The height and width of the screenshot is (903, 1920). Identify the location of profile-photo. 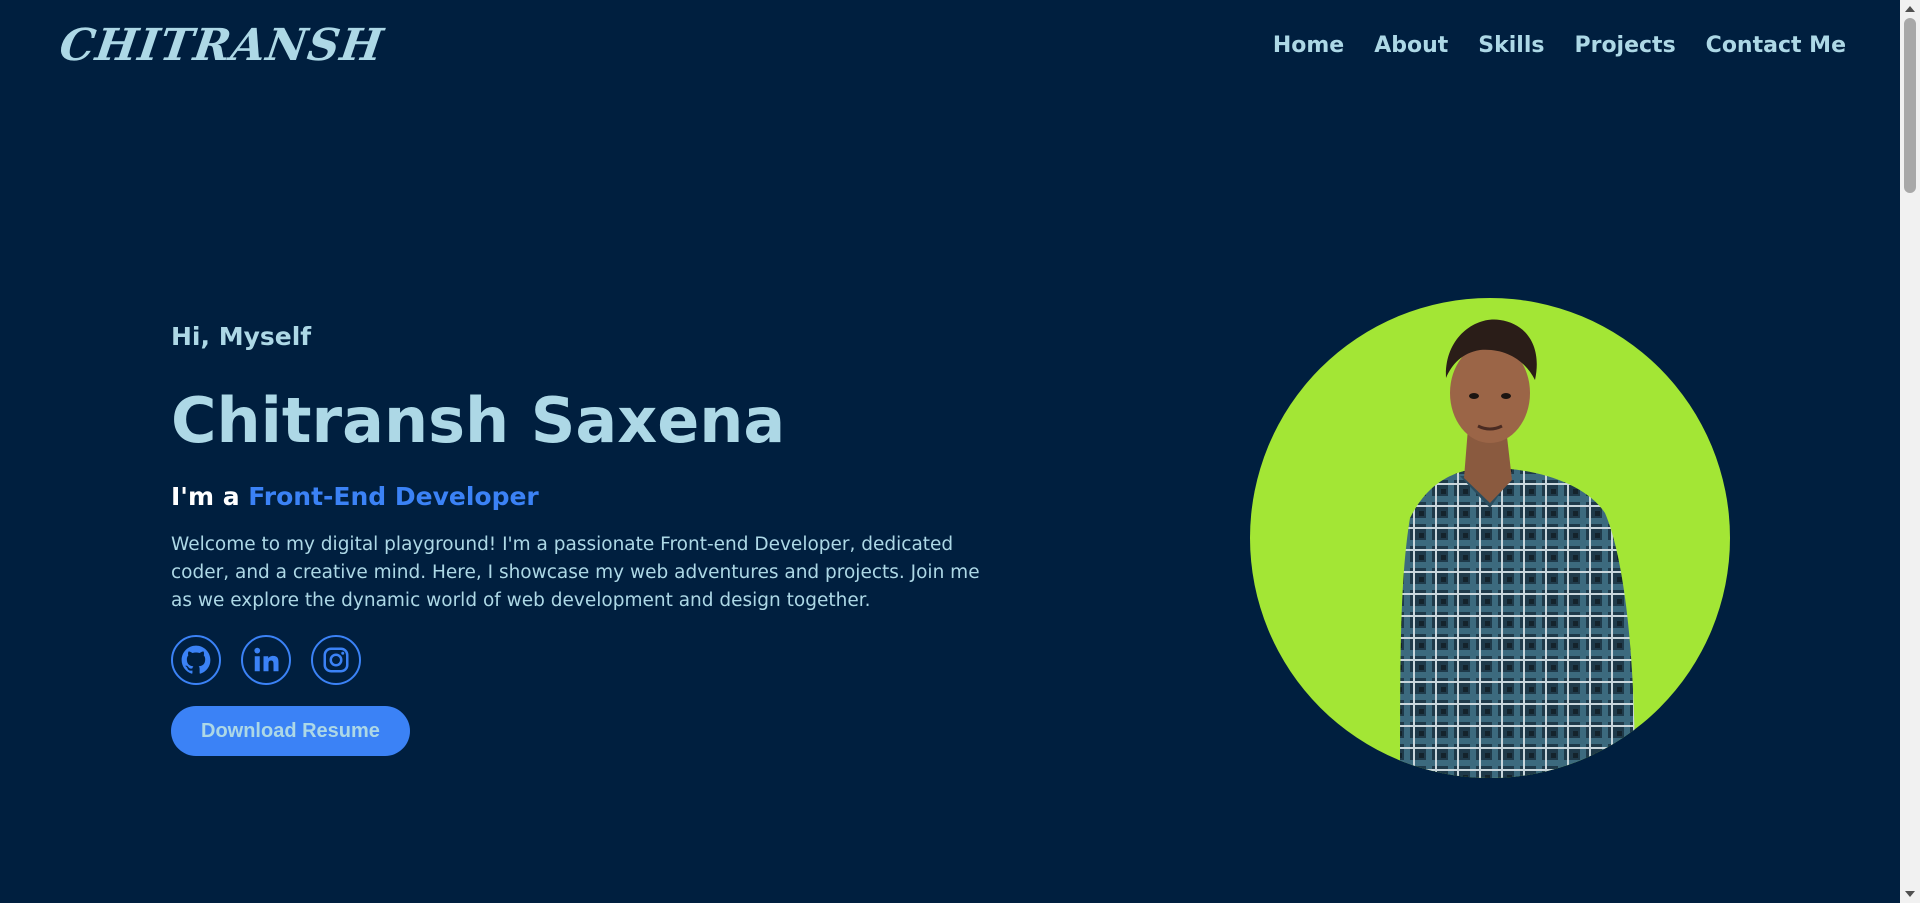
(1490, 538).